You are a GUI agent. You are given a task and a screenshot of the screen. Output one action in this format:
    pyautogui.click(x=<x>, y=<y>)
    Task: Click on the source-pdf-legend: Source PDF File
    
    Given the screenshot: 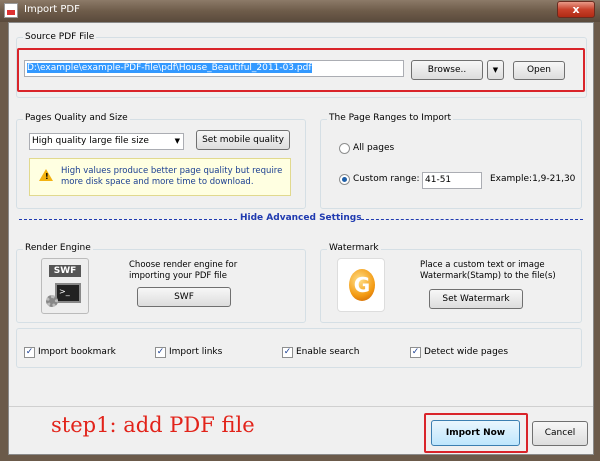 What is the action you would take?
    pyautogui.click(x=60, y=37)
    